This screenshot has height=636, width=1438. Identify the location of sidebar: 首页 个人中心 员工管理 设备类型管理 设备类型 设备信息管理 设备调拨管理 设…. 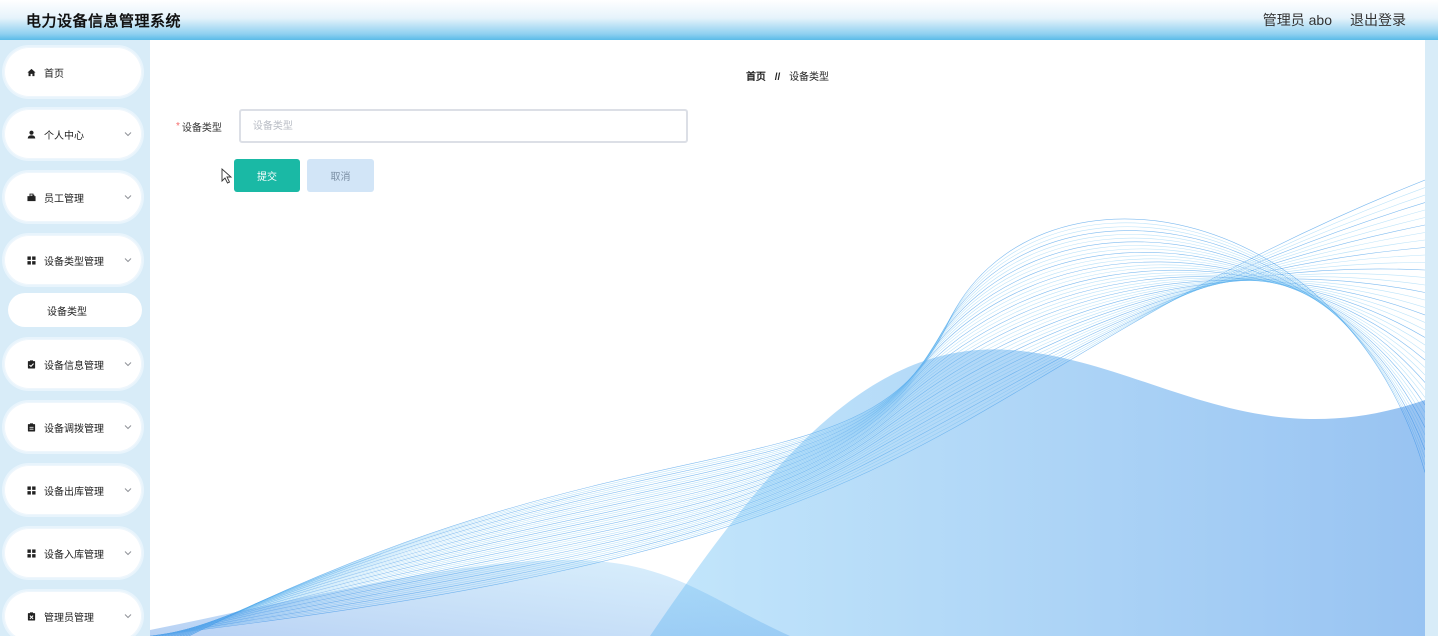
(75, 338).